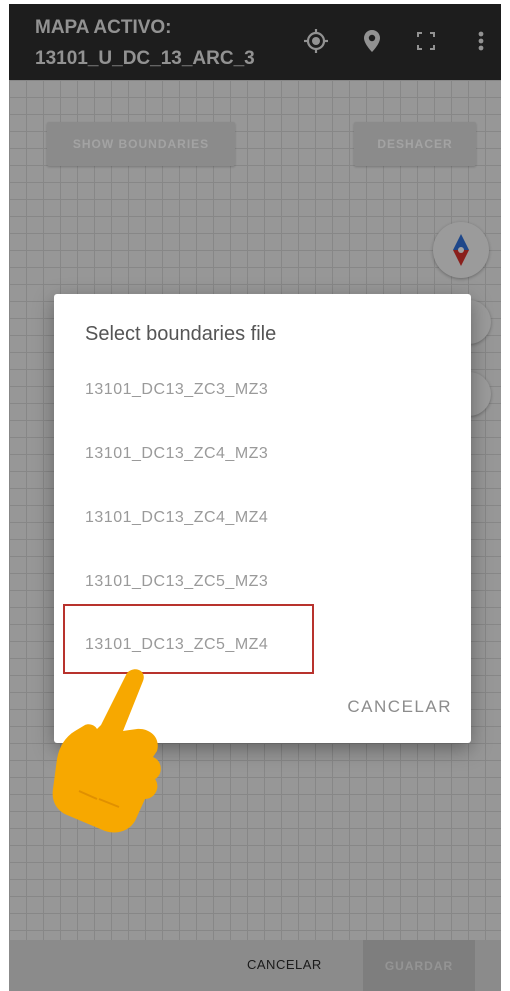 The height and width of the screenshot is (991, 510). What do you see at coordinates (176, 454) in the screenshot?
I see `boundary-file-option: 13101_DC13_ZC4_MZ3` at bounding box center [176, 454].